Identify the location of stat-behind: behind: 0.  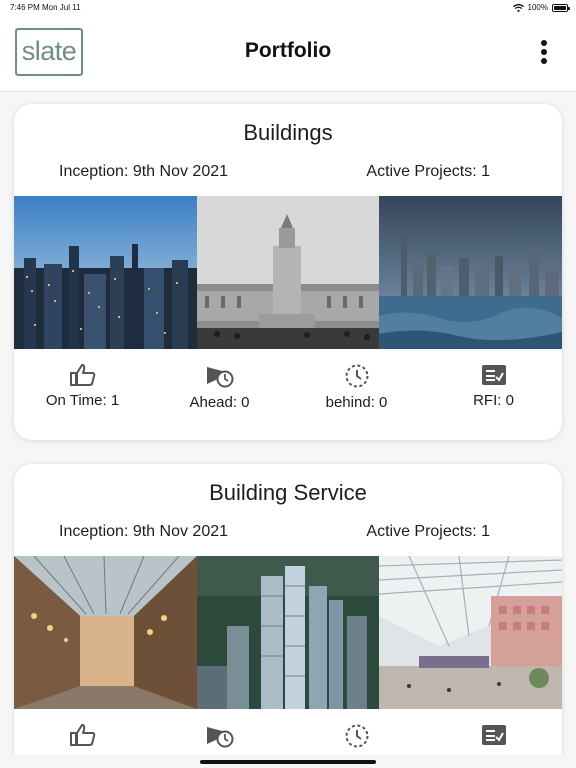
(356, 387).